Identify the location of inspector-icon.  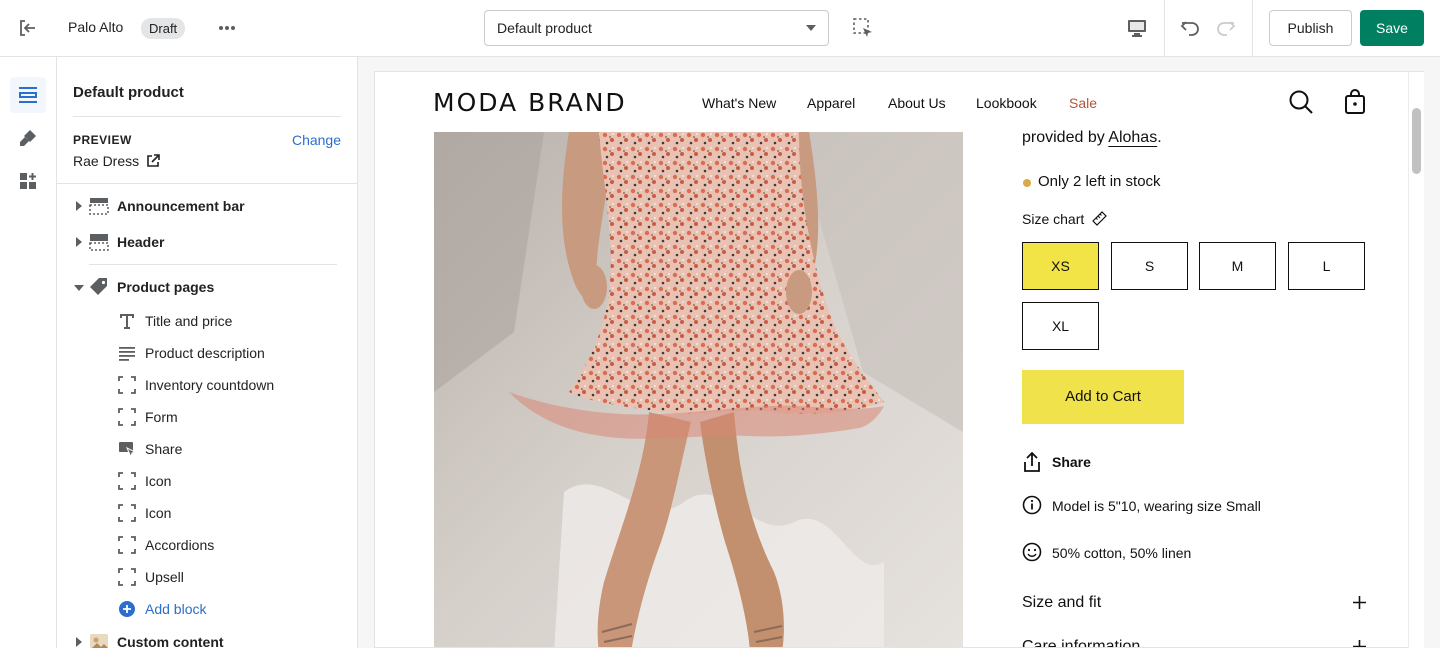
(863, 28).